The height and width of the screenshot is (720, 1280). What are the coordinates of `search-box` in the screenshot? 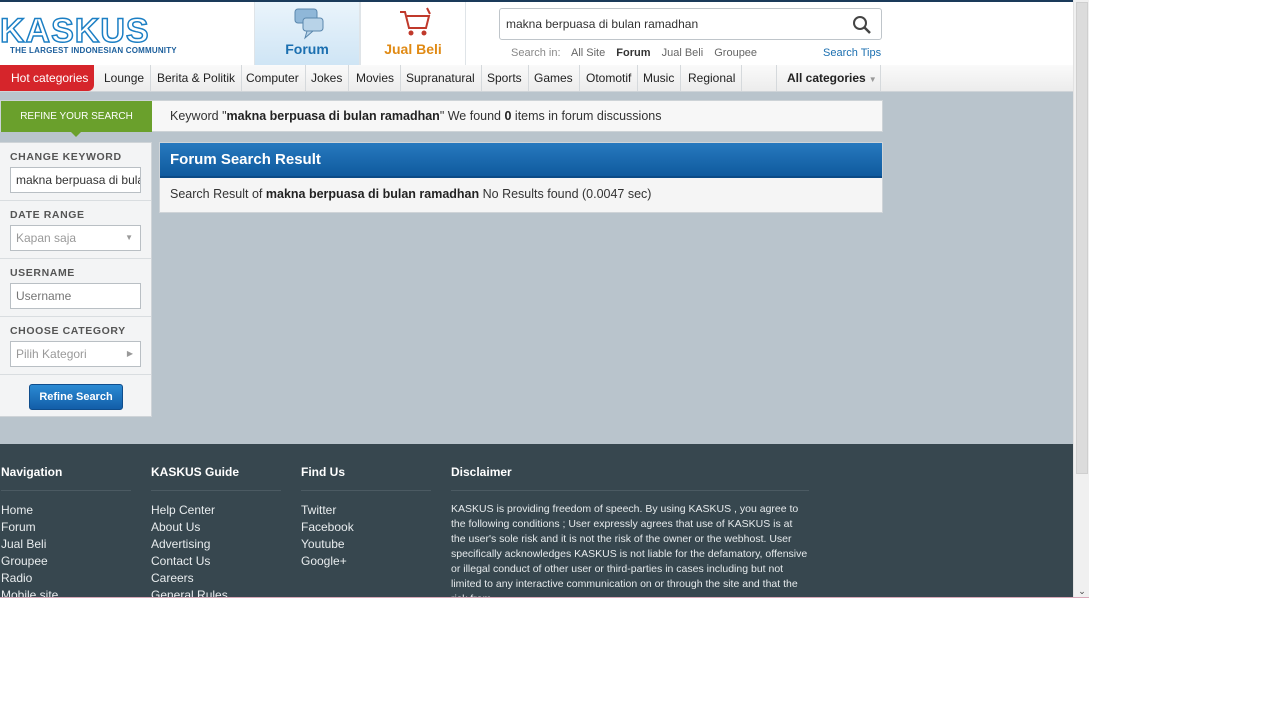 It's located at (690, 24).